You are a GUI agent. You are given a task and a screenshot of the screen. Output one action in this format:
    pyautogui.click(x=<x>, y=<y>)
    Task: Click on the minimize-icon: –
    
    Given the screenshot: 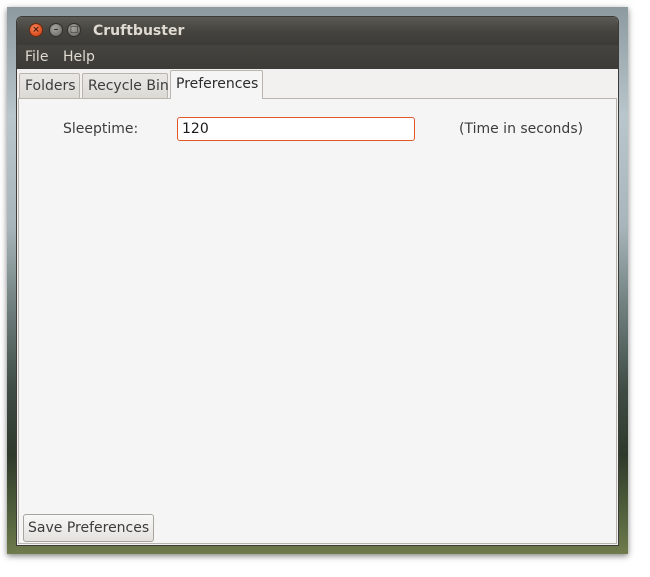 What is the action you would take?
    pyautogui.click(x=56, y=29)
    